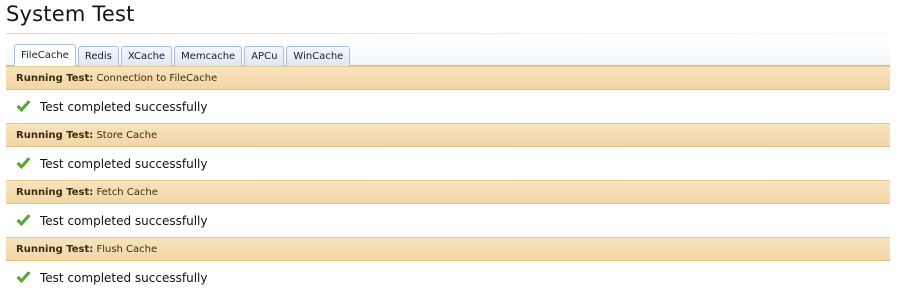 This screenshot has width=902, height=300. What do you see at coordinates (146, 56) in the screenshot?
I see `tab-xcache: XCache` at bounding box center [146, 56].